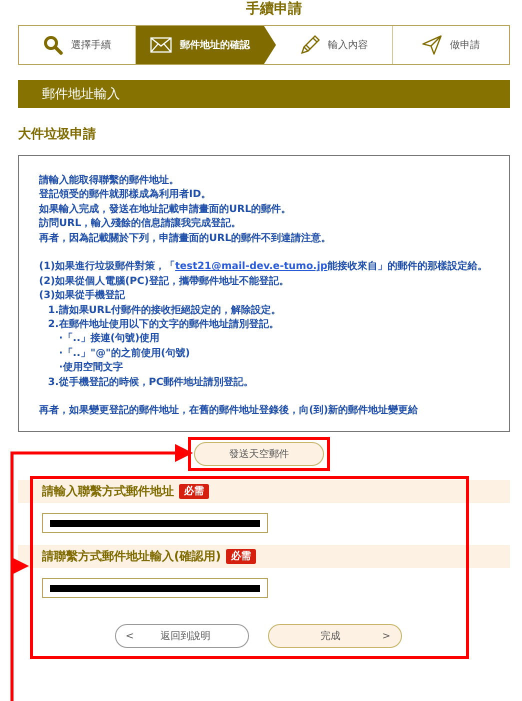 Image resolution: width=522 pixels, height=701 pixels. Describe the element at coordinates (57, 135) in the screenshot. I see `subheading: 大件垃圾申請` at that location.